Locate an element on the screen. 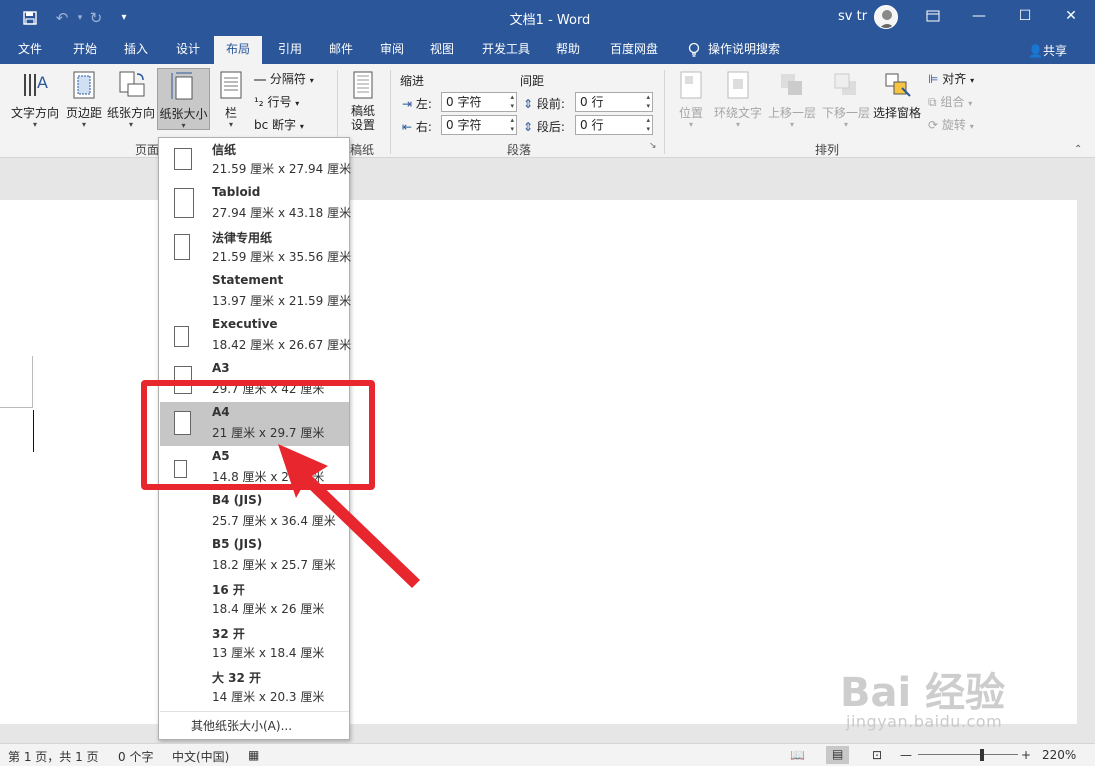 This screenshot has height=766, width=1095. word-count: 0 个字 is located at coordinates (135, 756).